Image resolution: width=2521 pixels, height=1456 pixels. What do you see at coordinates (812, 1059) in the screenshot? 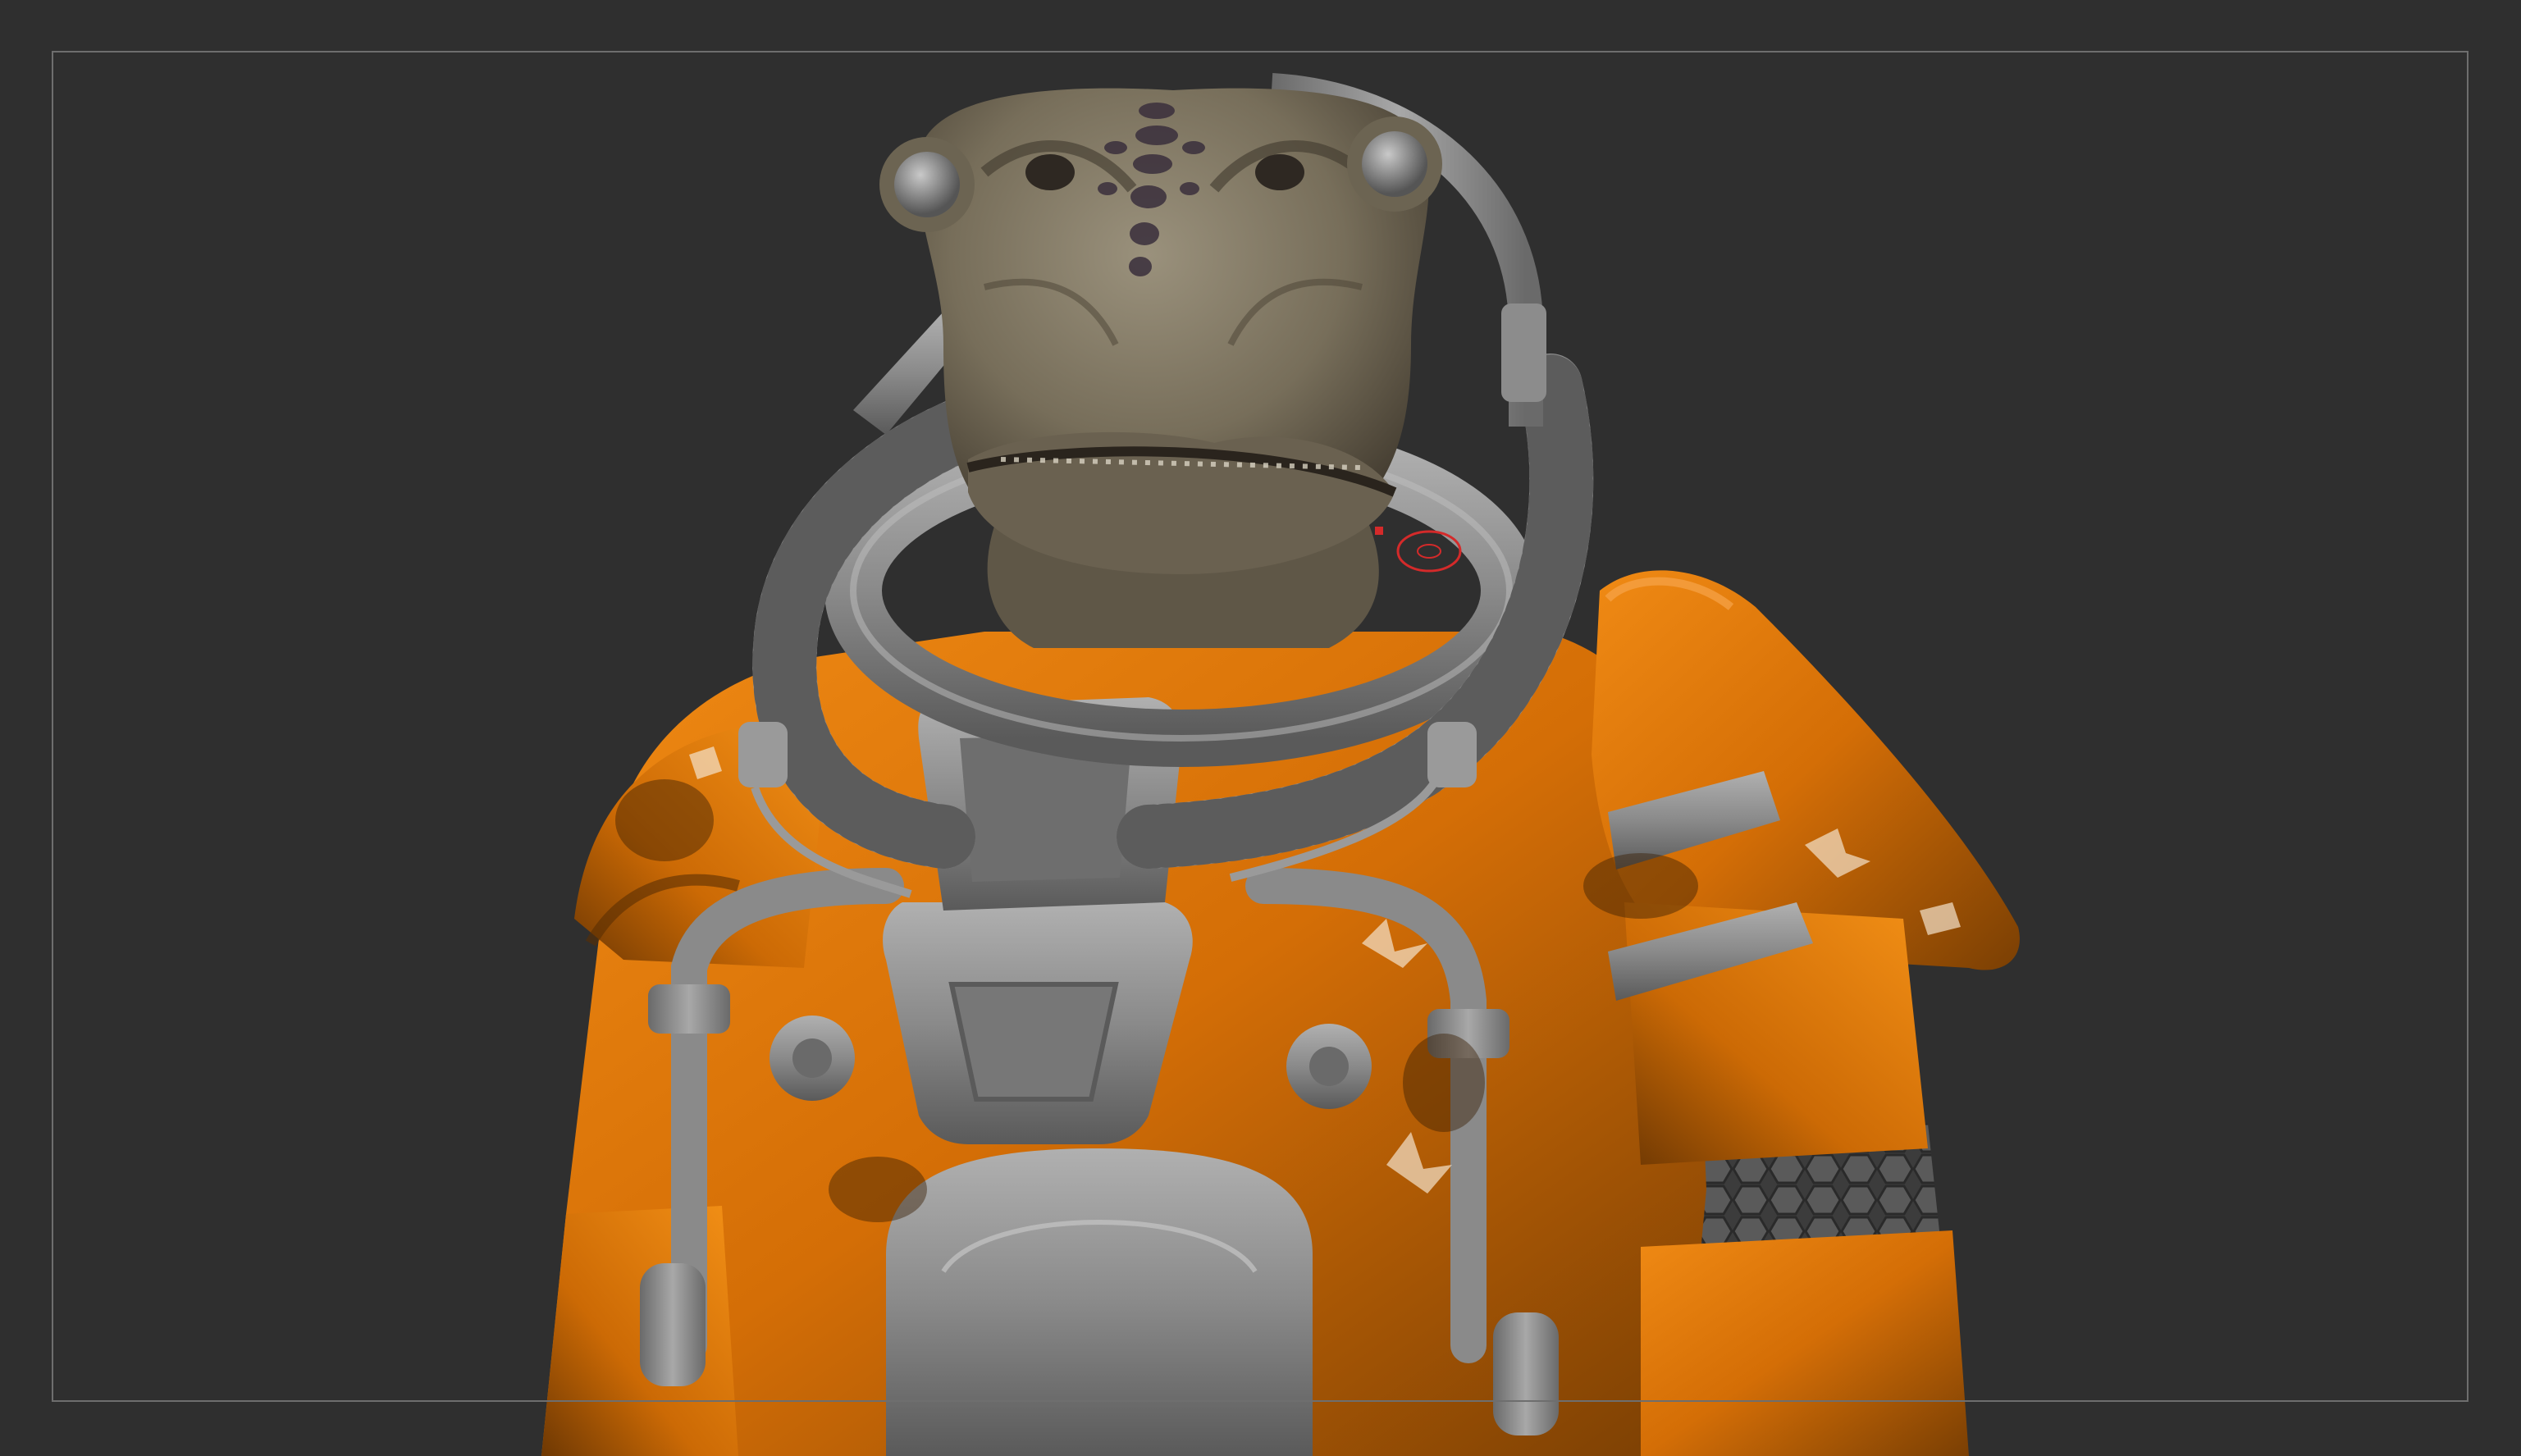
I see `valve-knob-left` at bounding box center [812, 1059].